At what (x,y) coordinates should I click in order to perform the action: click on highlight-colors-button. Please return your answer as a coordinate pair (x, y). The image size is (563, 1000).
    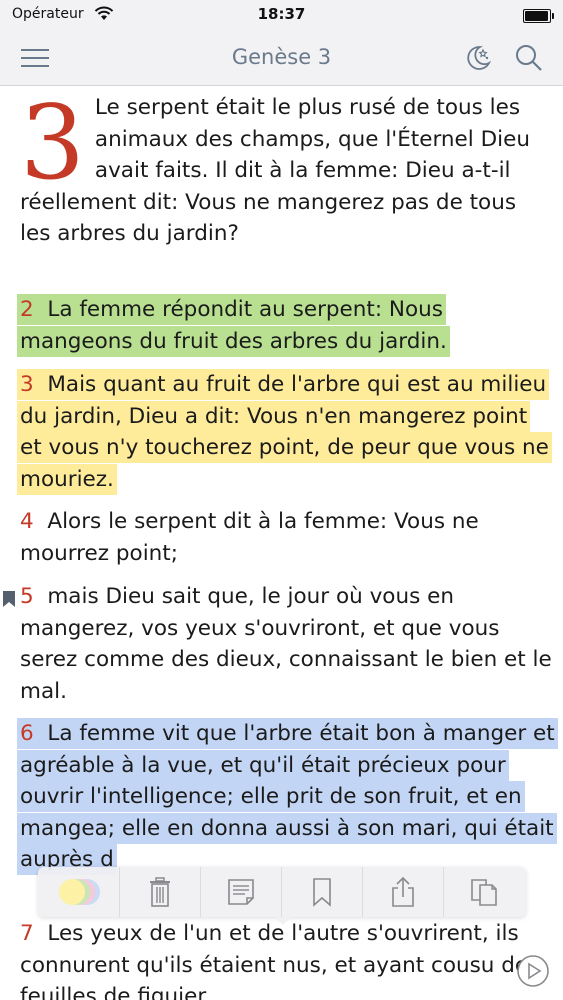
    Looking at the image, I should click on (79, 892).